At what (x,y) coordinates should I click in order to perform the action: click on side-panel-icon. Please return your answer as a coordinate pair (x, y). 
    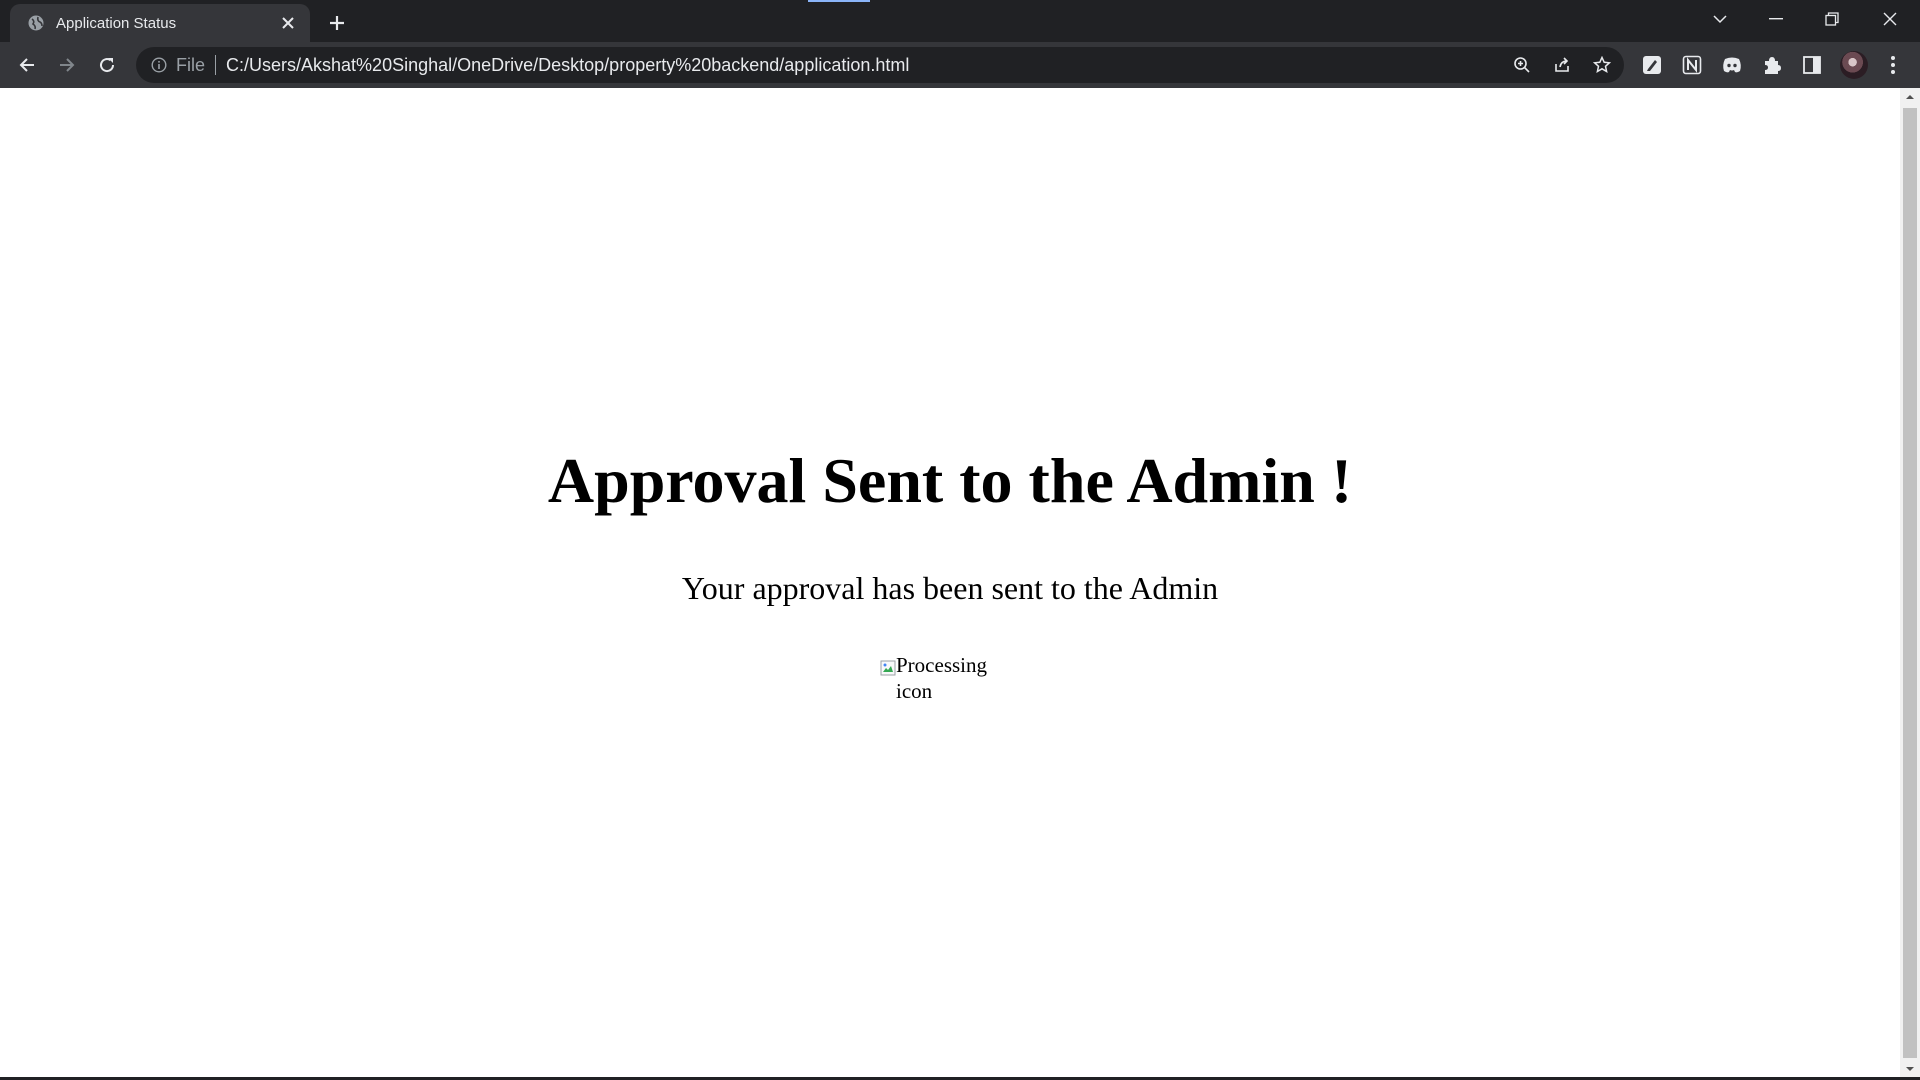
    Looking at the image, I should click on (1812, 65).